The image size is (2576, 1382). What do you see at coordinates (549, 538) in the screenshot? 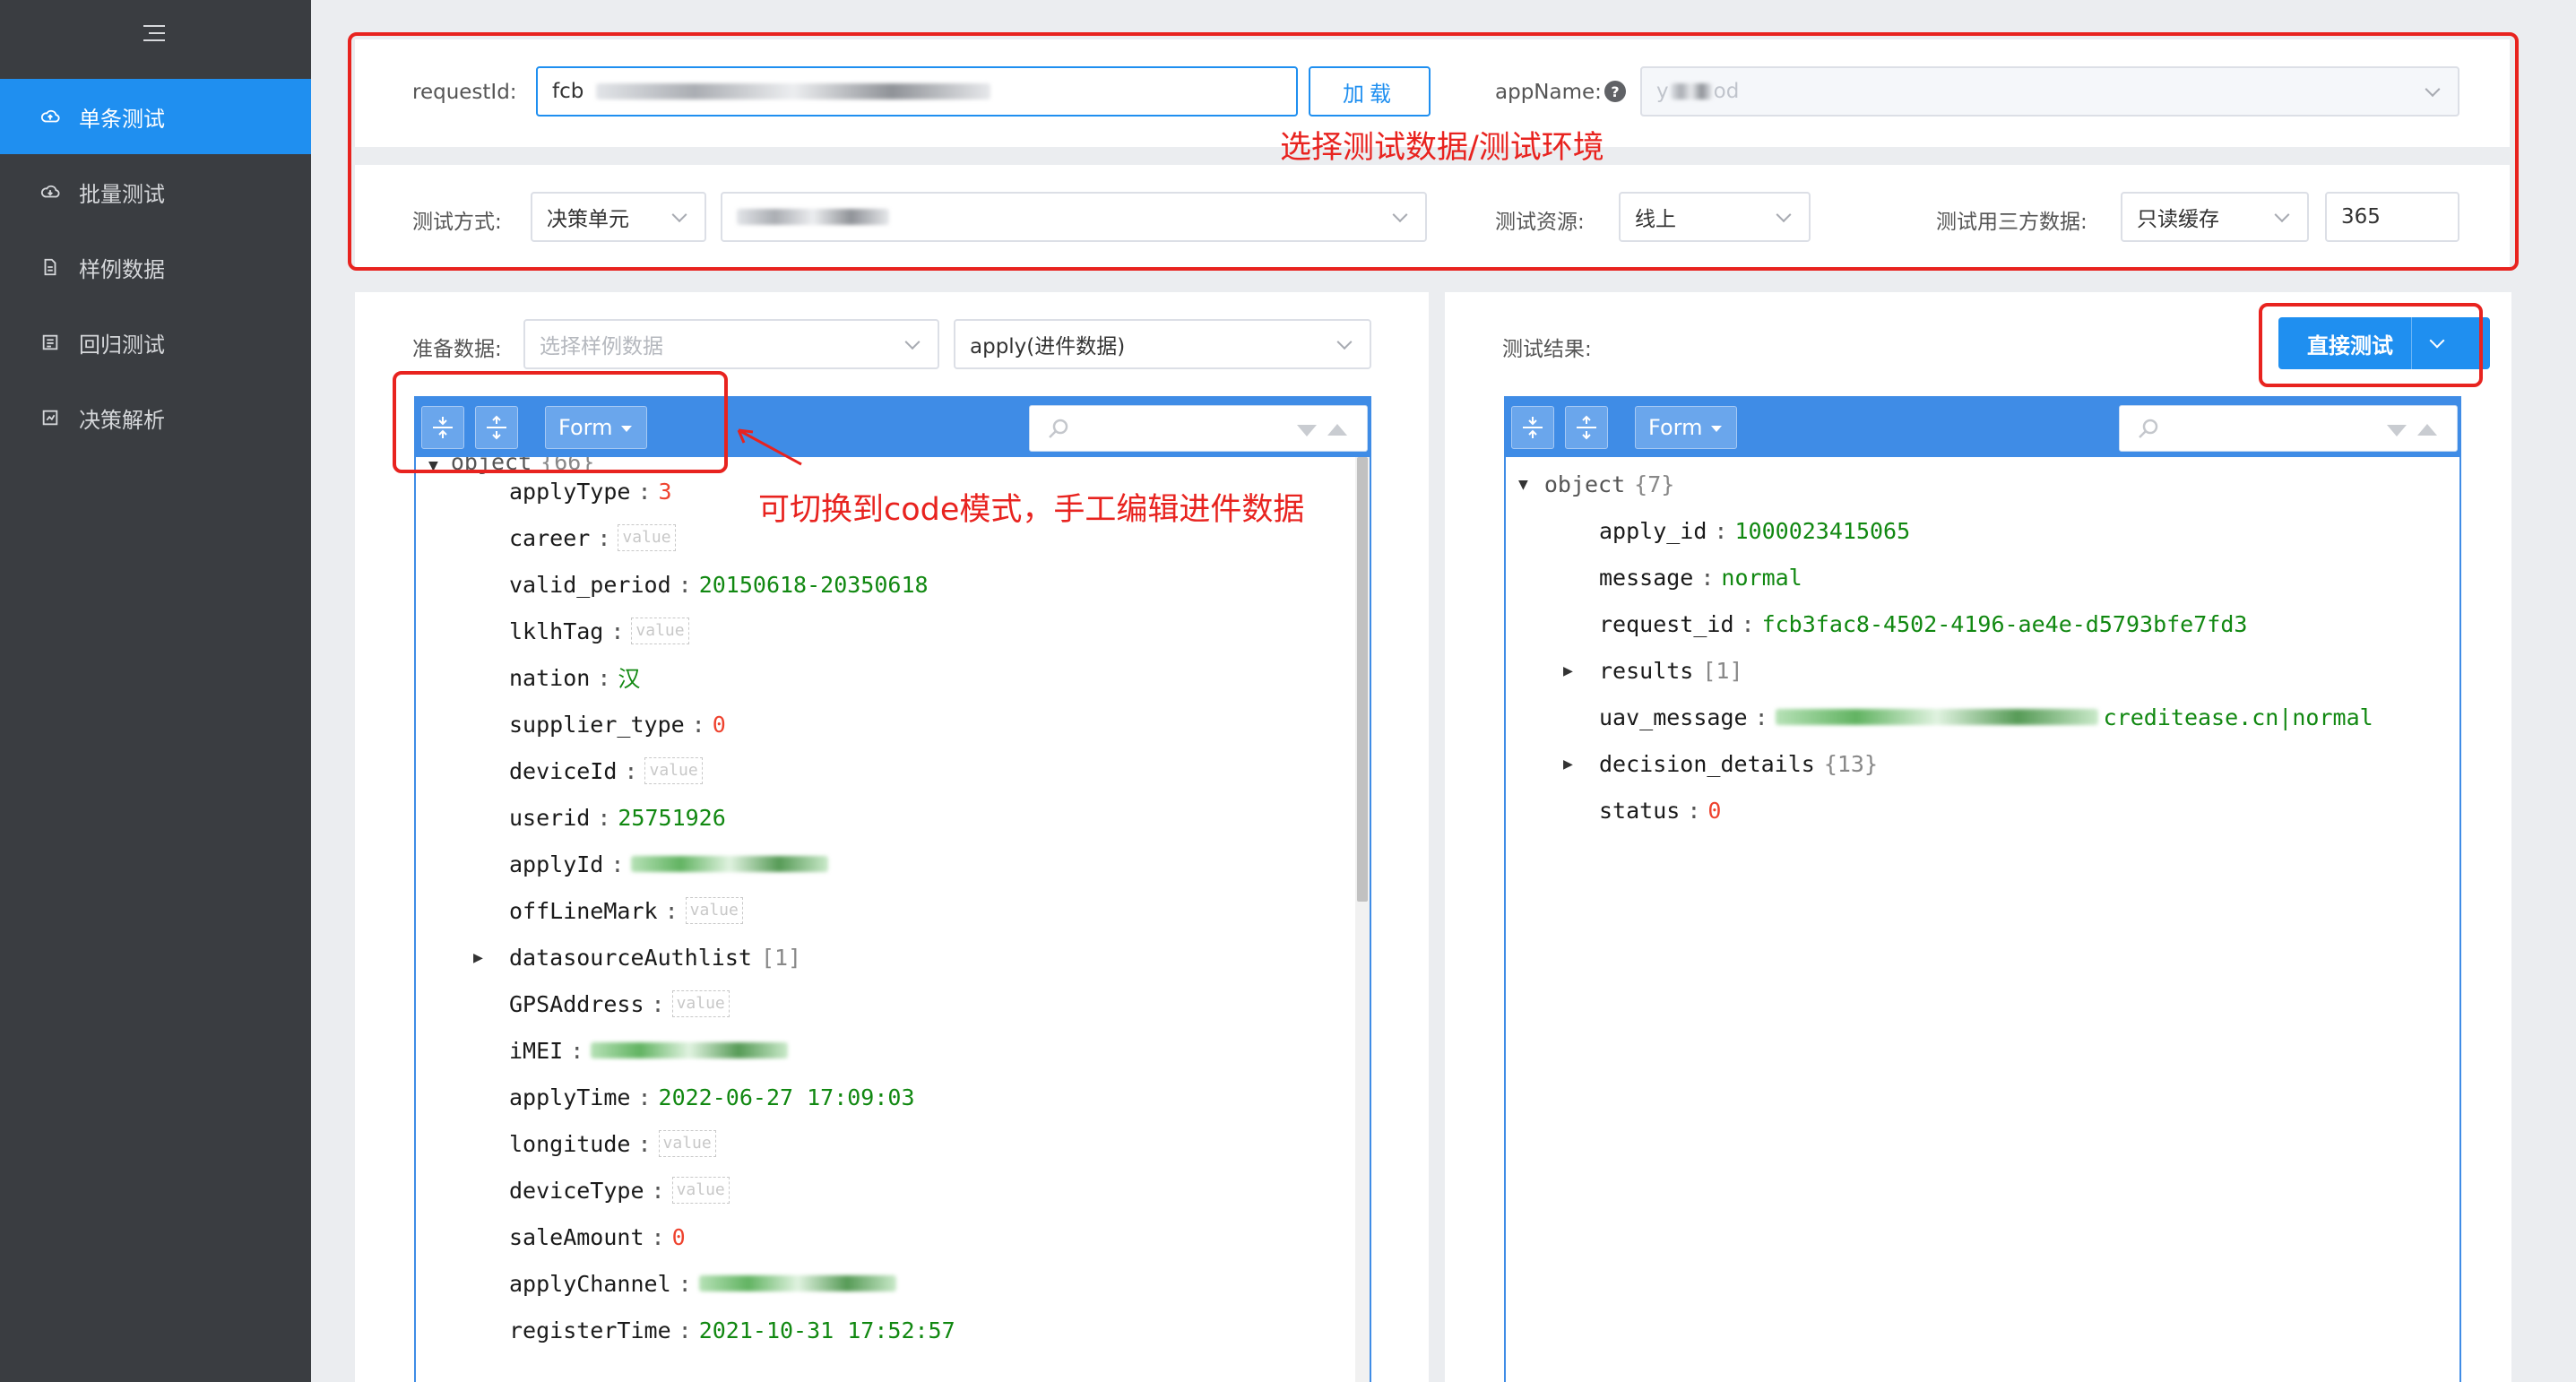
I see `tree-key: career` at bounding box center [549, 538].